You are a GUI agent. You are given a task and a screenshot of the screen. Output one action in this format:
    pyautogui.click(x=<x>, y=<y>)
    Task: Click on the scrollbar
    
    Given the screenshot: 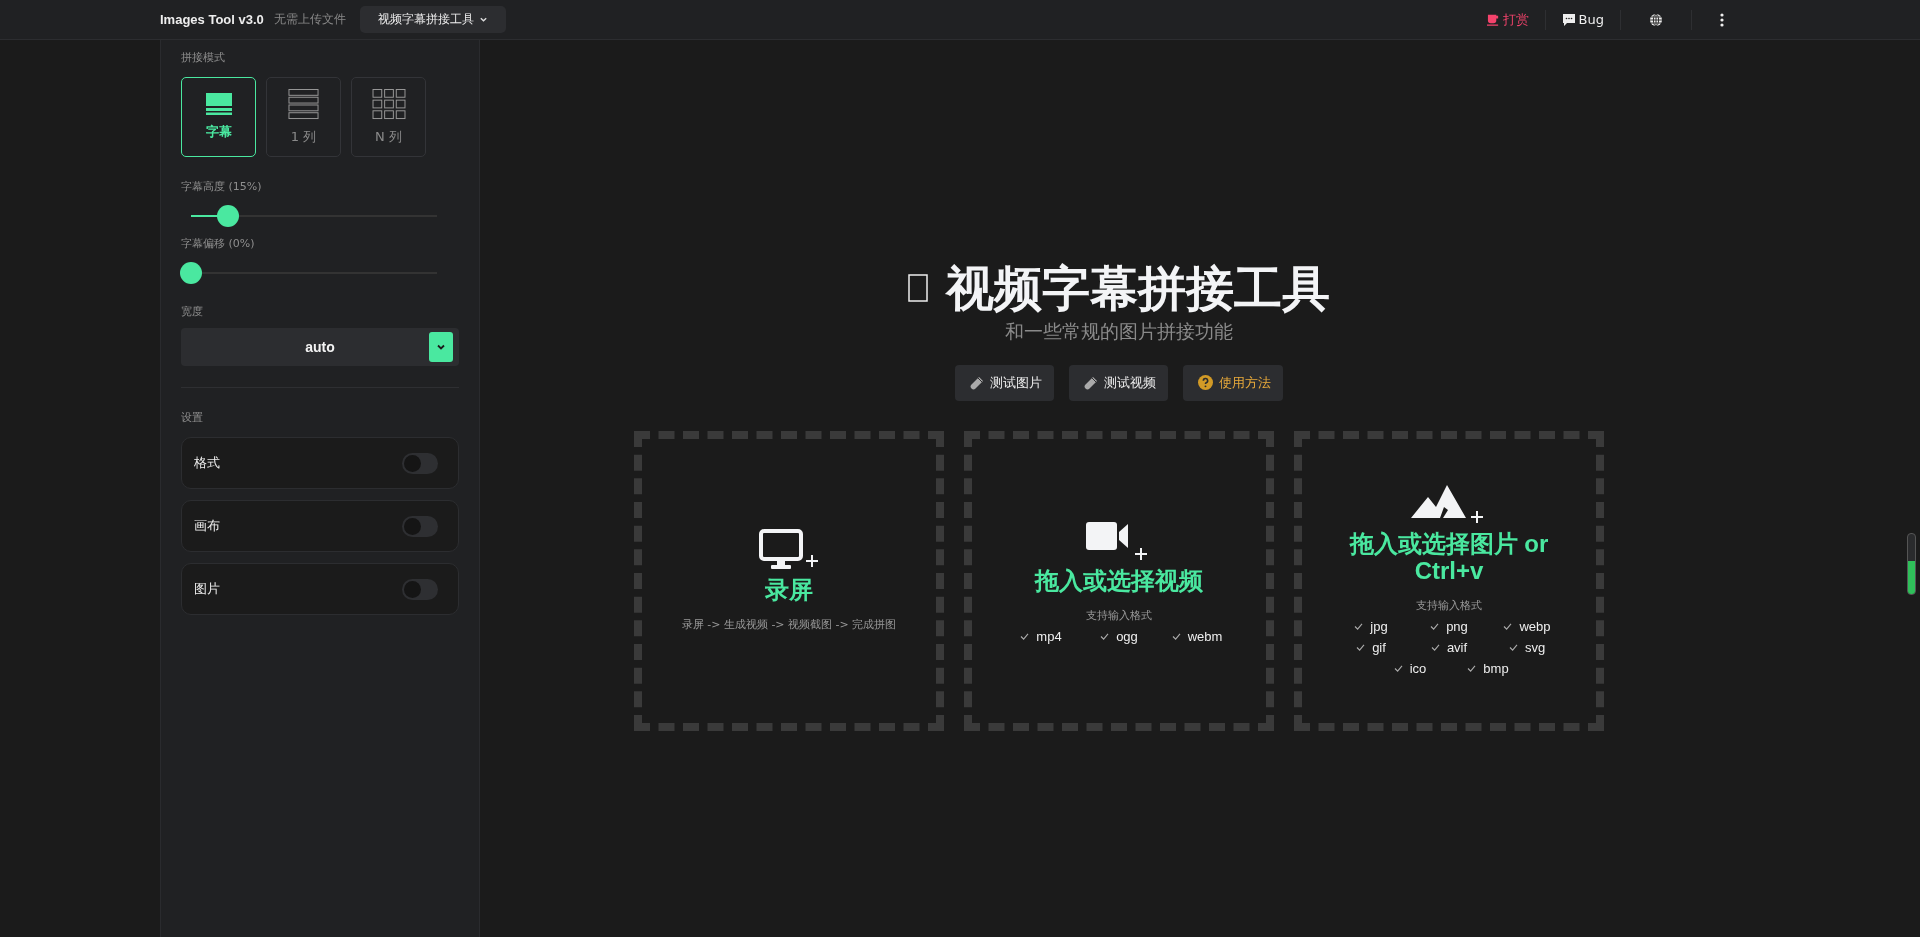 What is the action you would take?
    pyautogui.click(x=1911, y=564)
    